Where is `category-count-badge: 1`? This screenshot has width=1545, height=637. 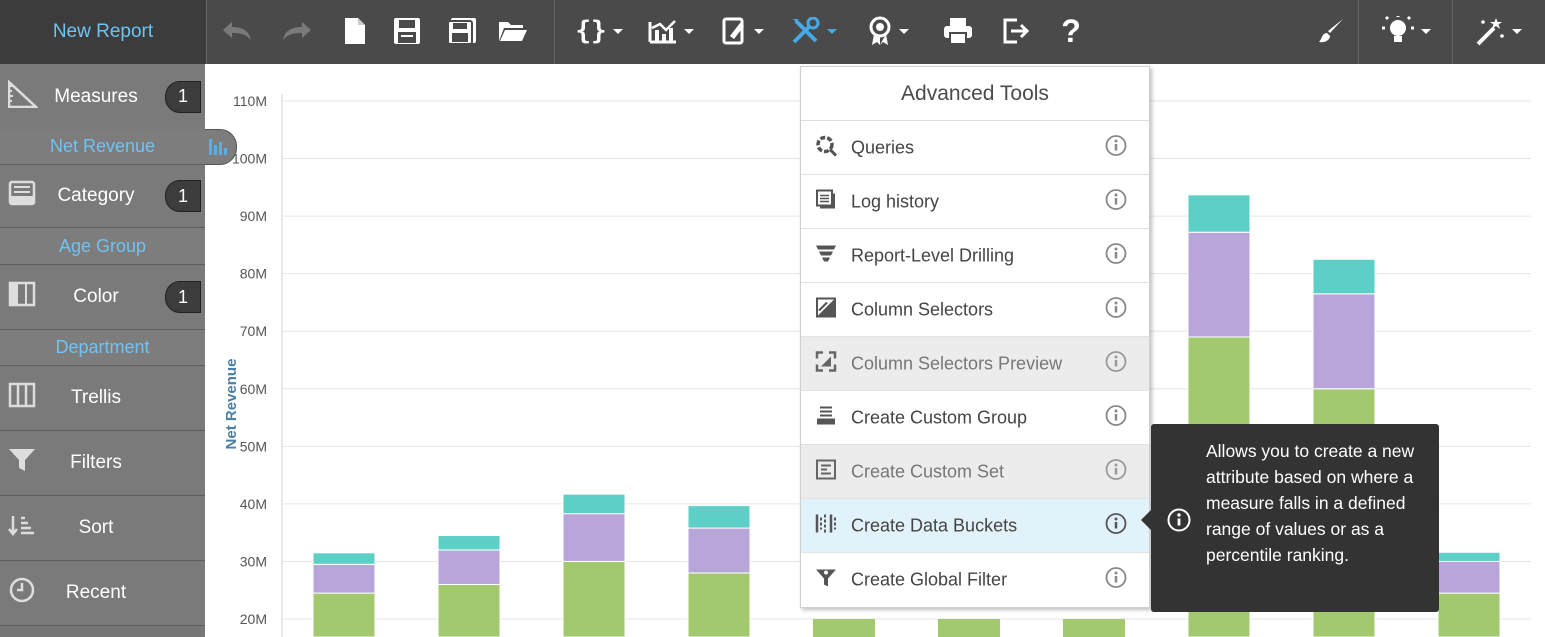 category-count-badge: 1 is located at coordinates (183, 196).